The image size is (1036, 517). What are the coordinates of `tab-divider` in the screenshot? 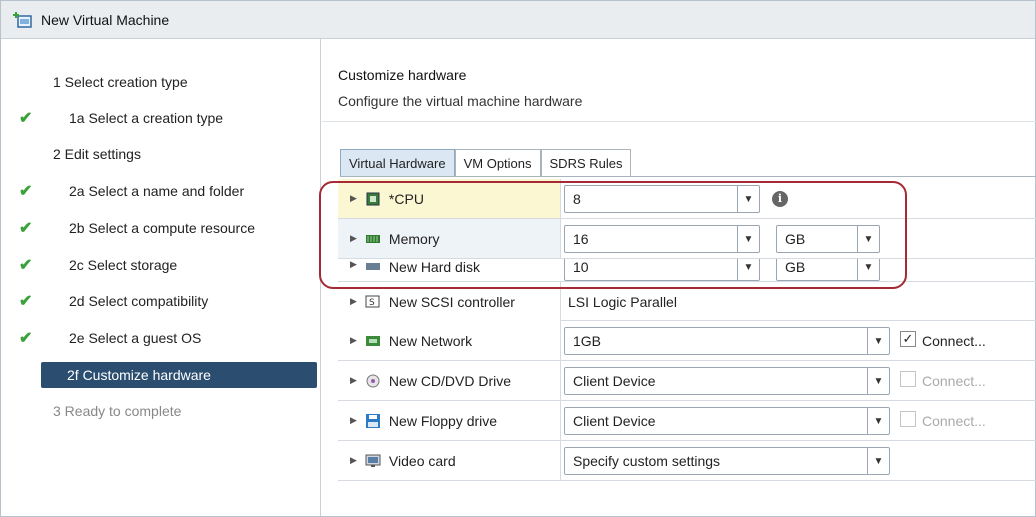 It's located at (688, 176).